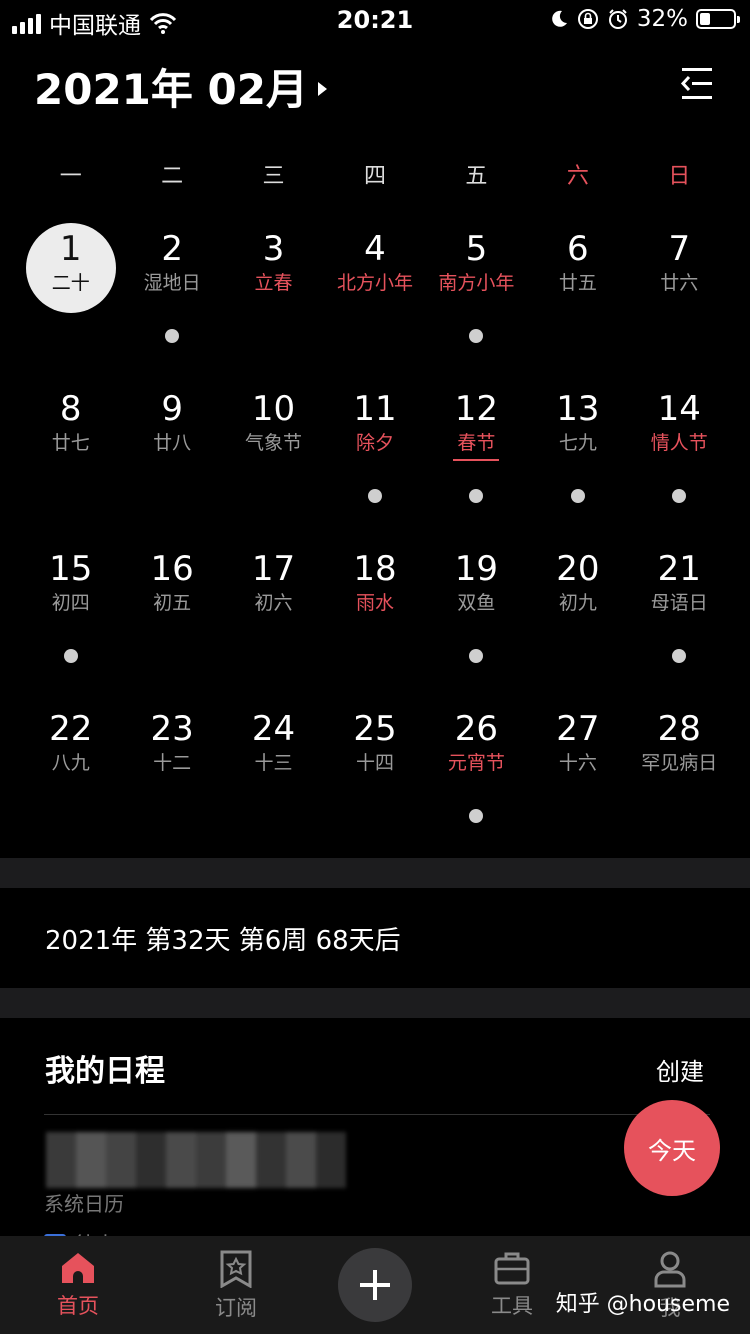  I want to click on day-subtitle: 十四, so click(374, 763).